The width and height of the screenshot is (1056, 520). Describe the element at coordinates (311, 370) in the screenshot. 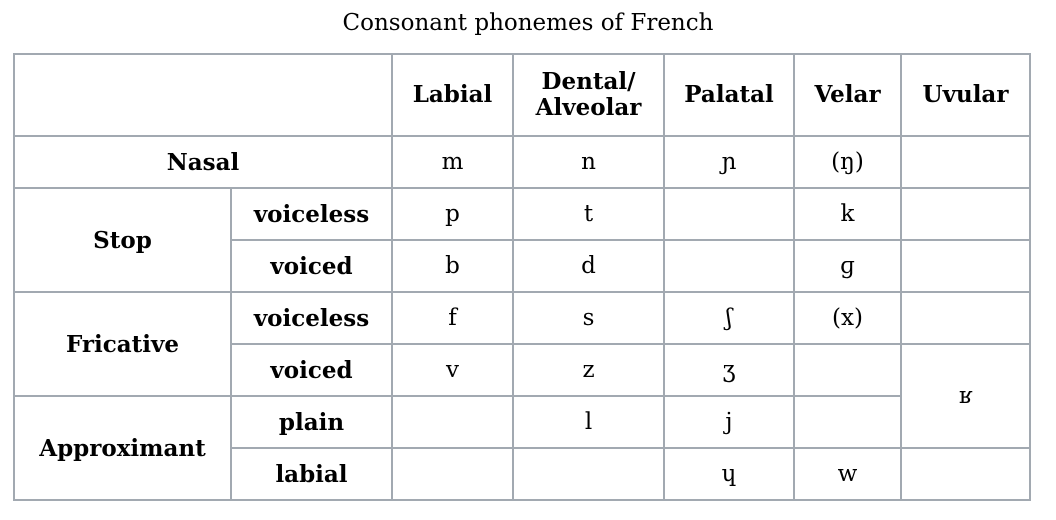

I see `subrow-header-fricative-voiced: voiced` at that location.